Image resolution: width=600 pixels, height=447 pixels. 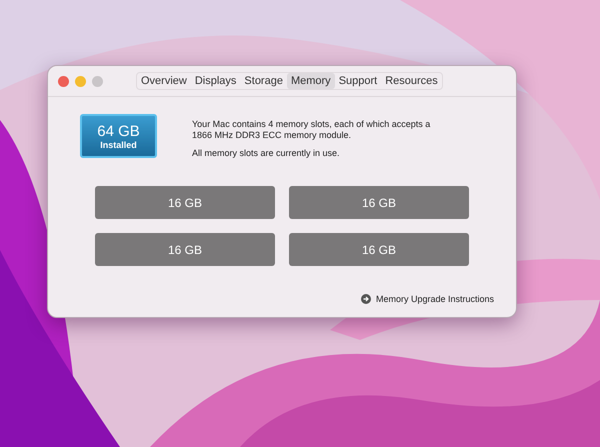 What do you see at coordinates (411, 81) in the screenshot?
I see `tab: Resources` at bounding box center [411, 81].